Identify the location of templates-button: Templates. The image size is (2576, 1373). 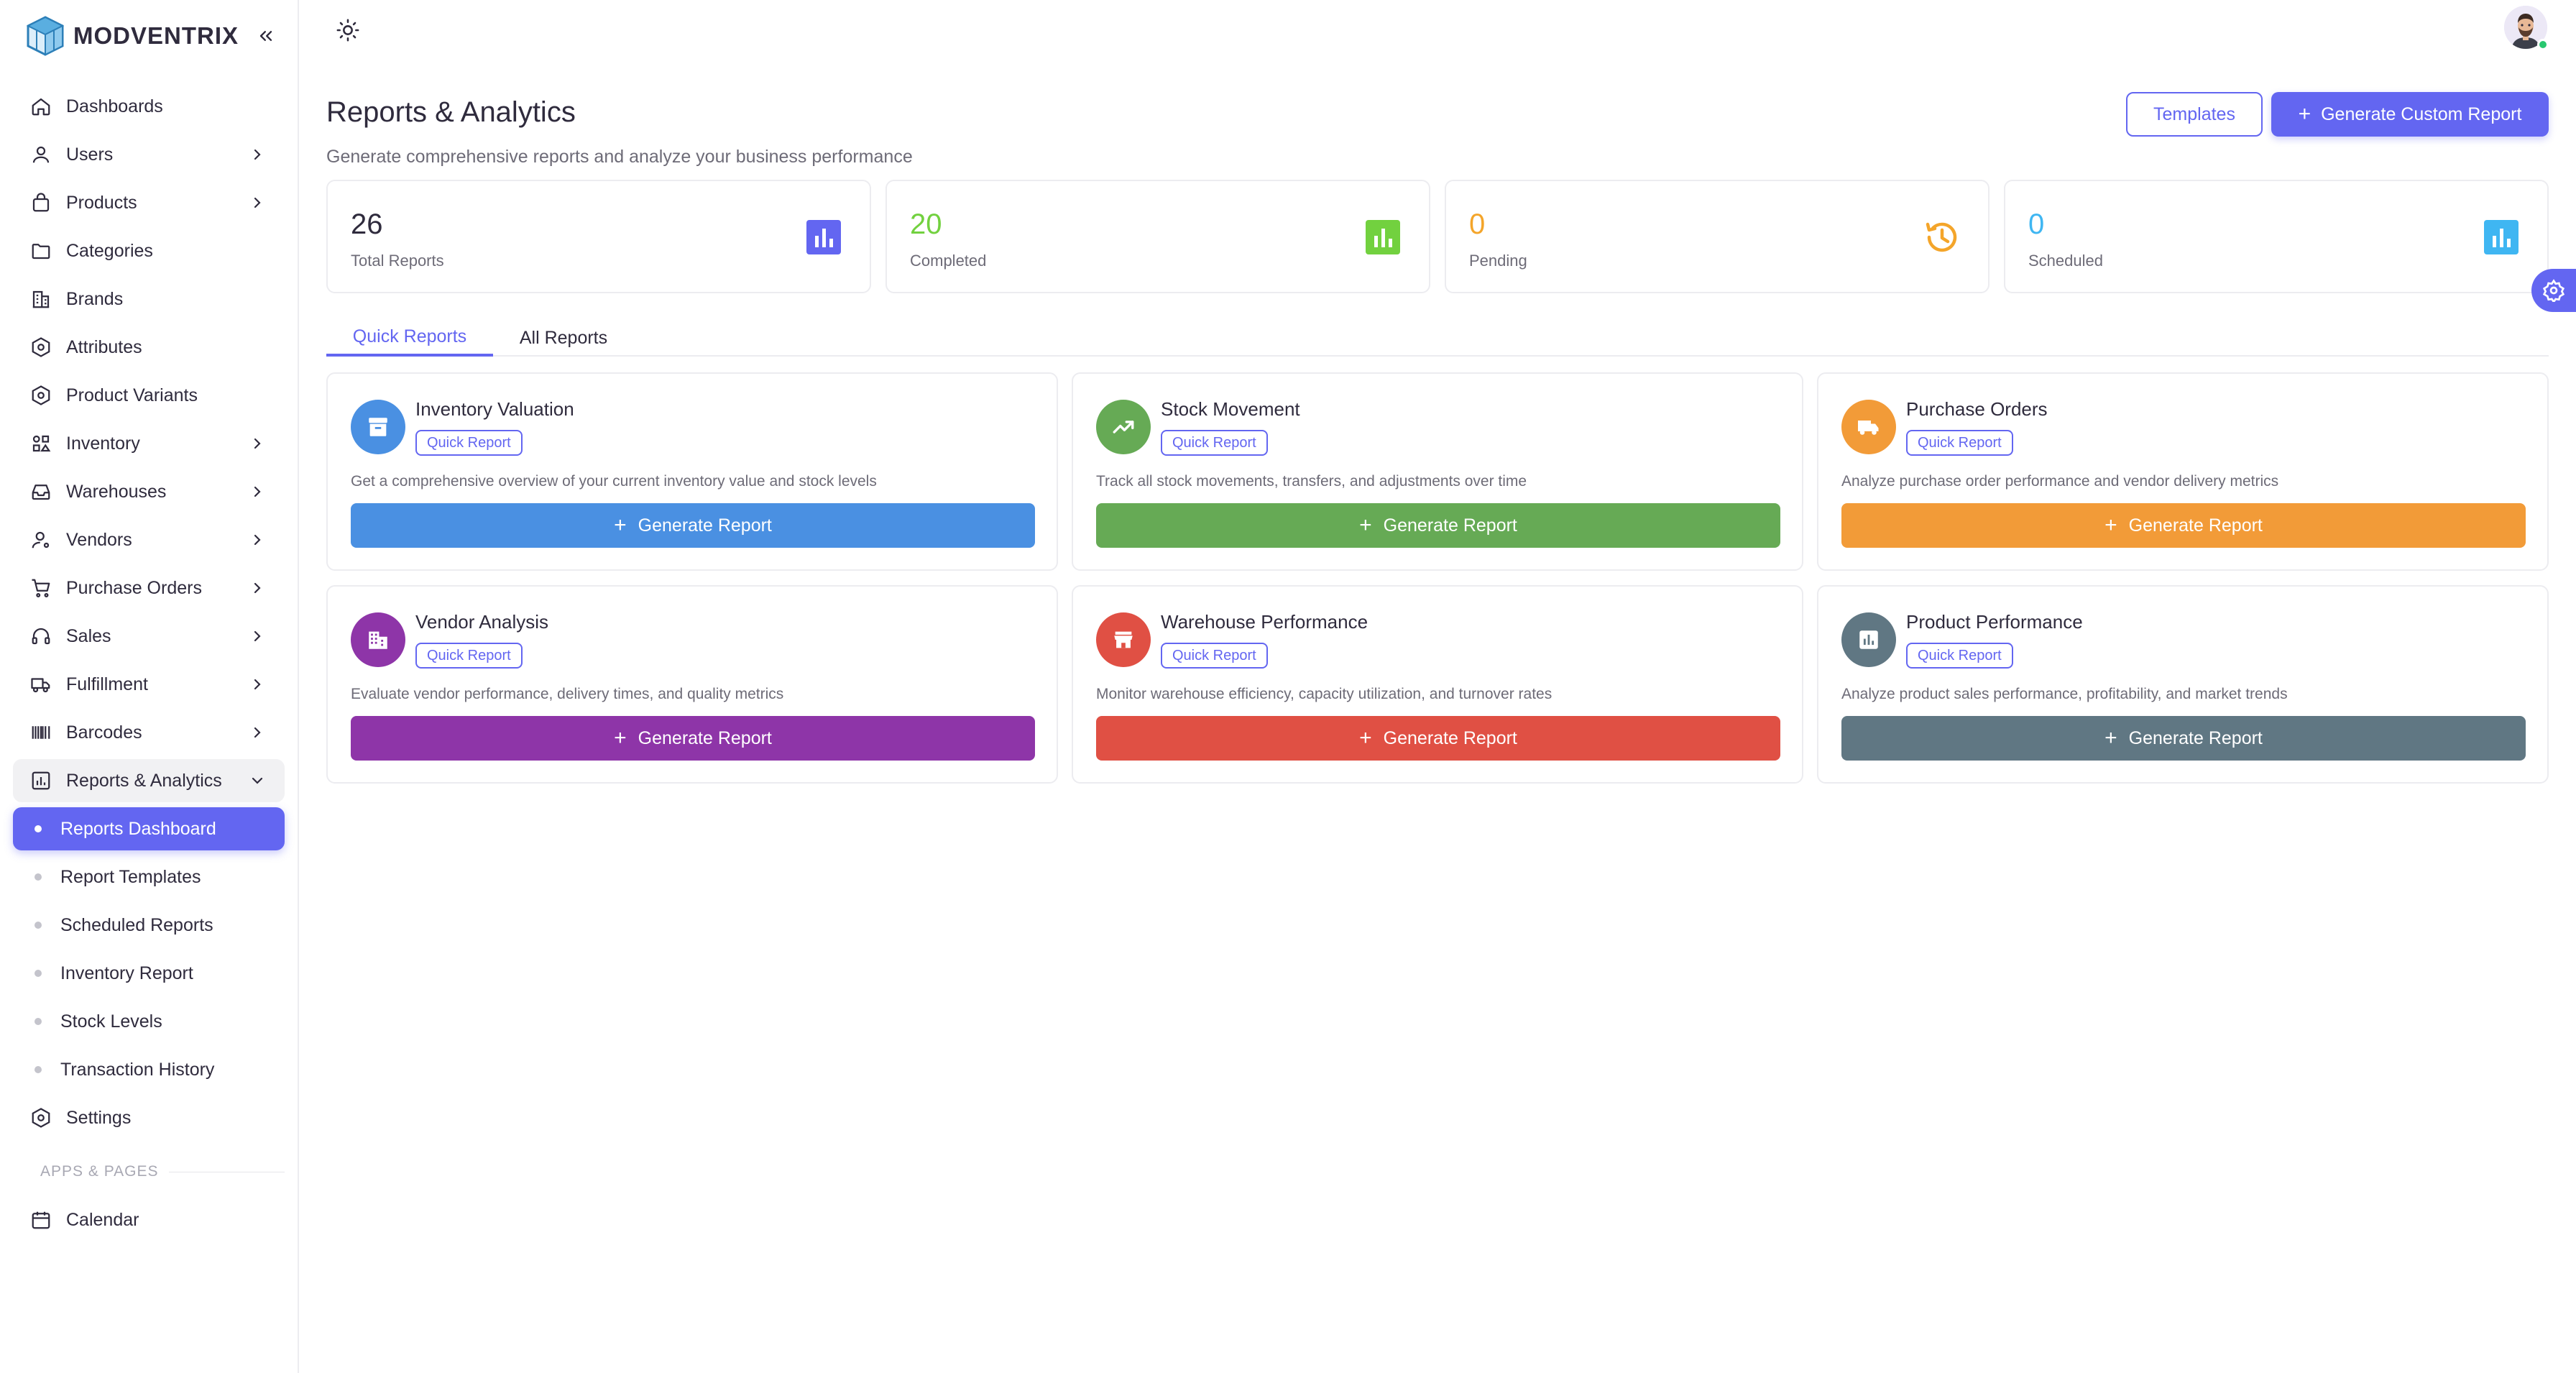
(2194, 114).